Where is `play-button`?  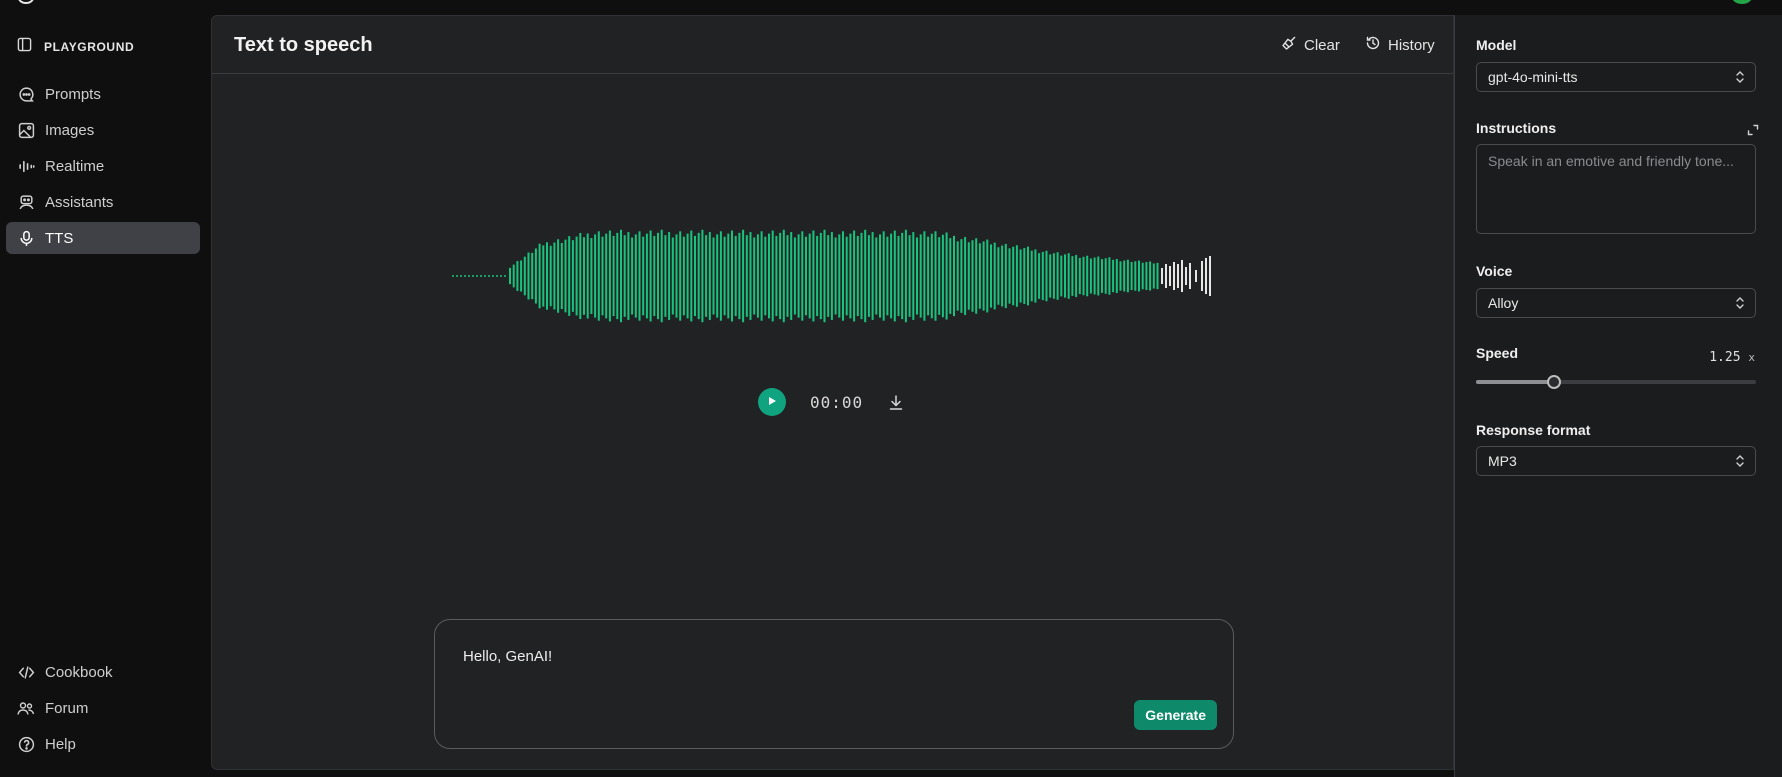 play-button is located at coordinates (772, 402).